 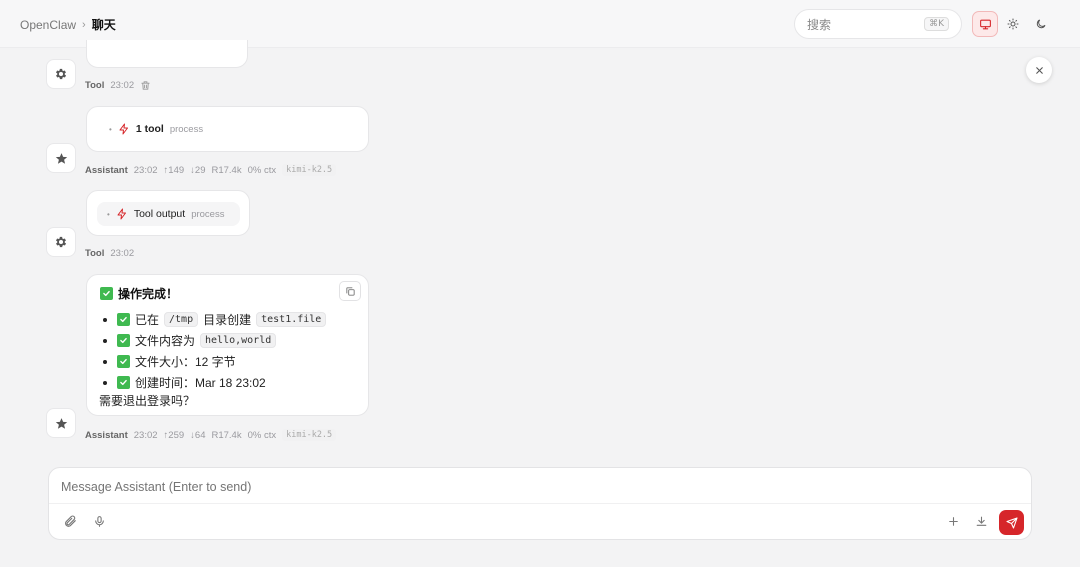 What do you see at coordinates (200, 383) in the screenshot?
I see `item-text: 创建时间：Mar 18 23:02` at bounding box center [200, 383].